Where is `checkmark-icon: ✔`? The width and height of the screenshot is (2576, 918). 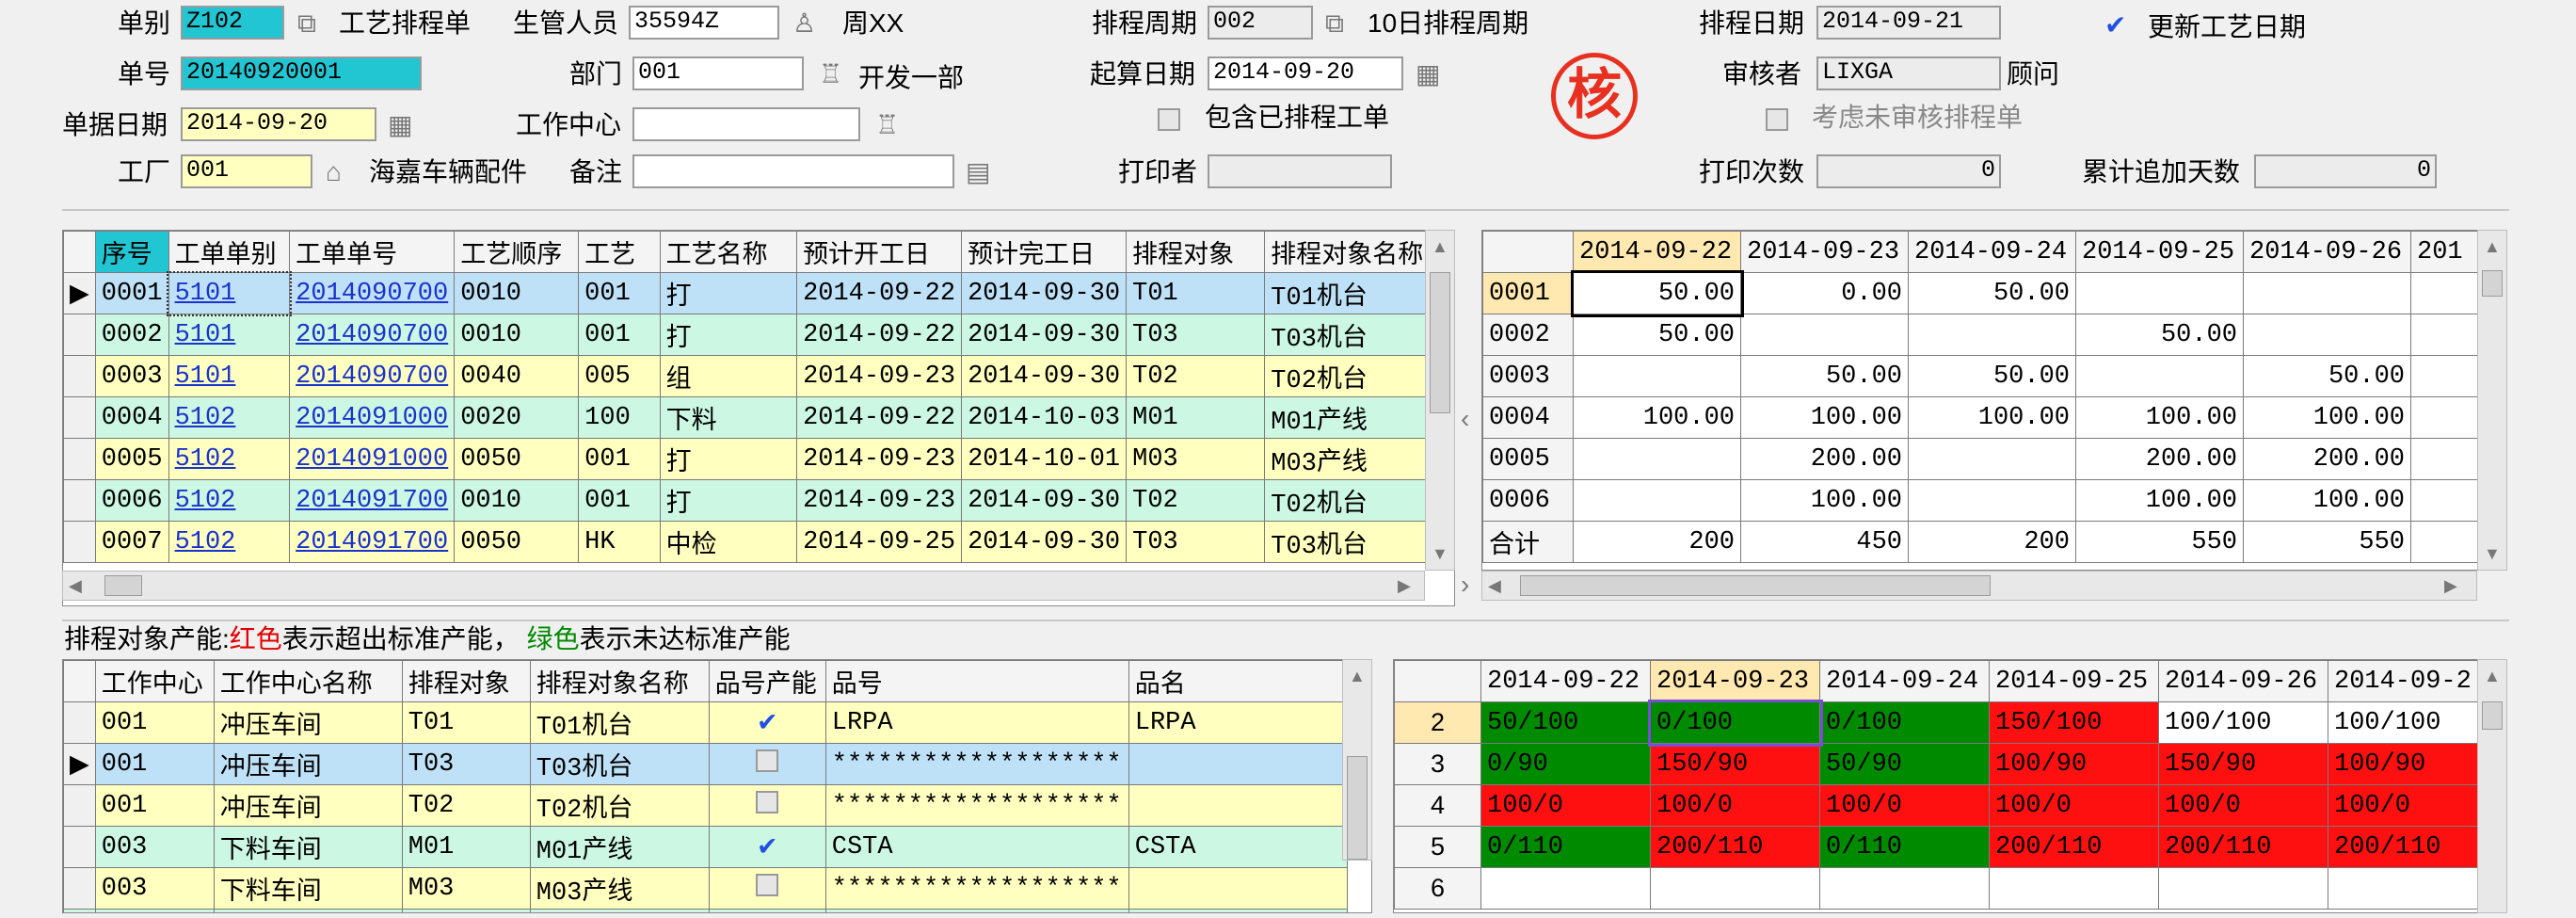
checkmark-icon: ✔ is located at coordinates (767, 722).